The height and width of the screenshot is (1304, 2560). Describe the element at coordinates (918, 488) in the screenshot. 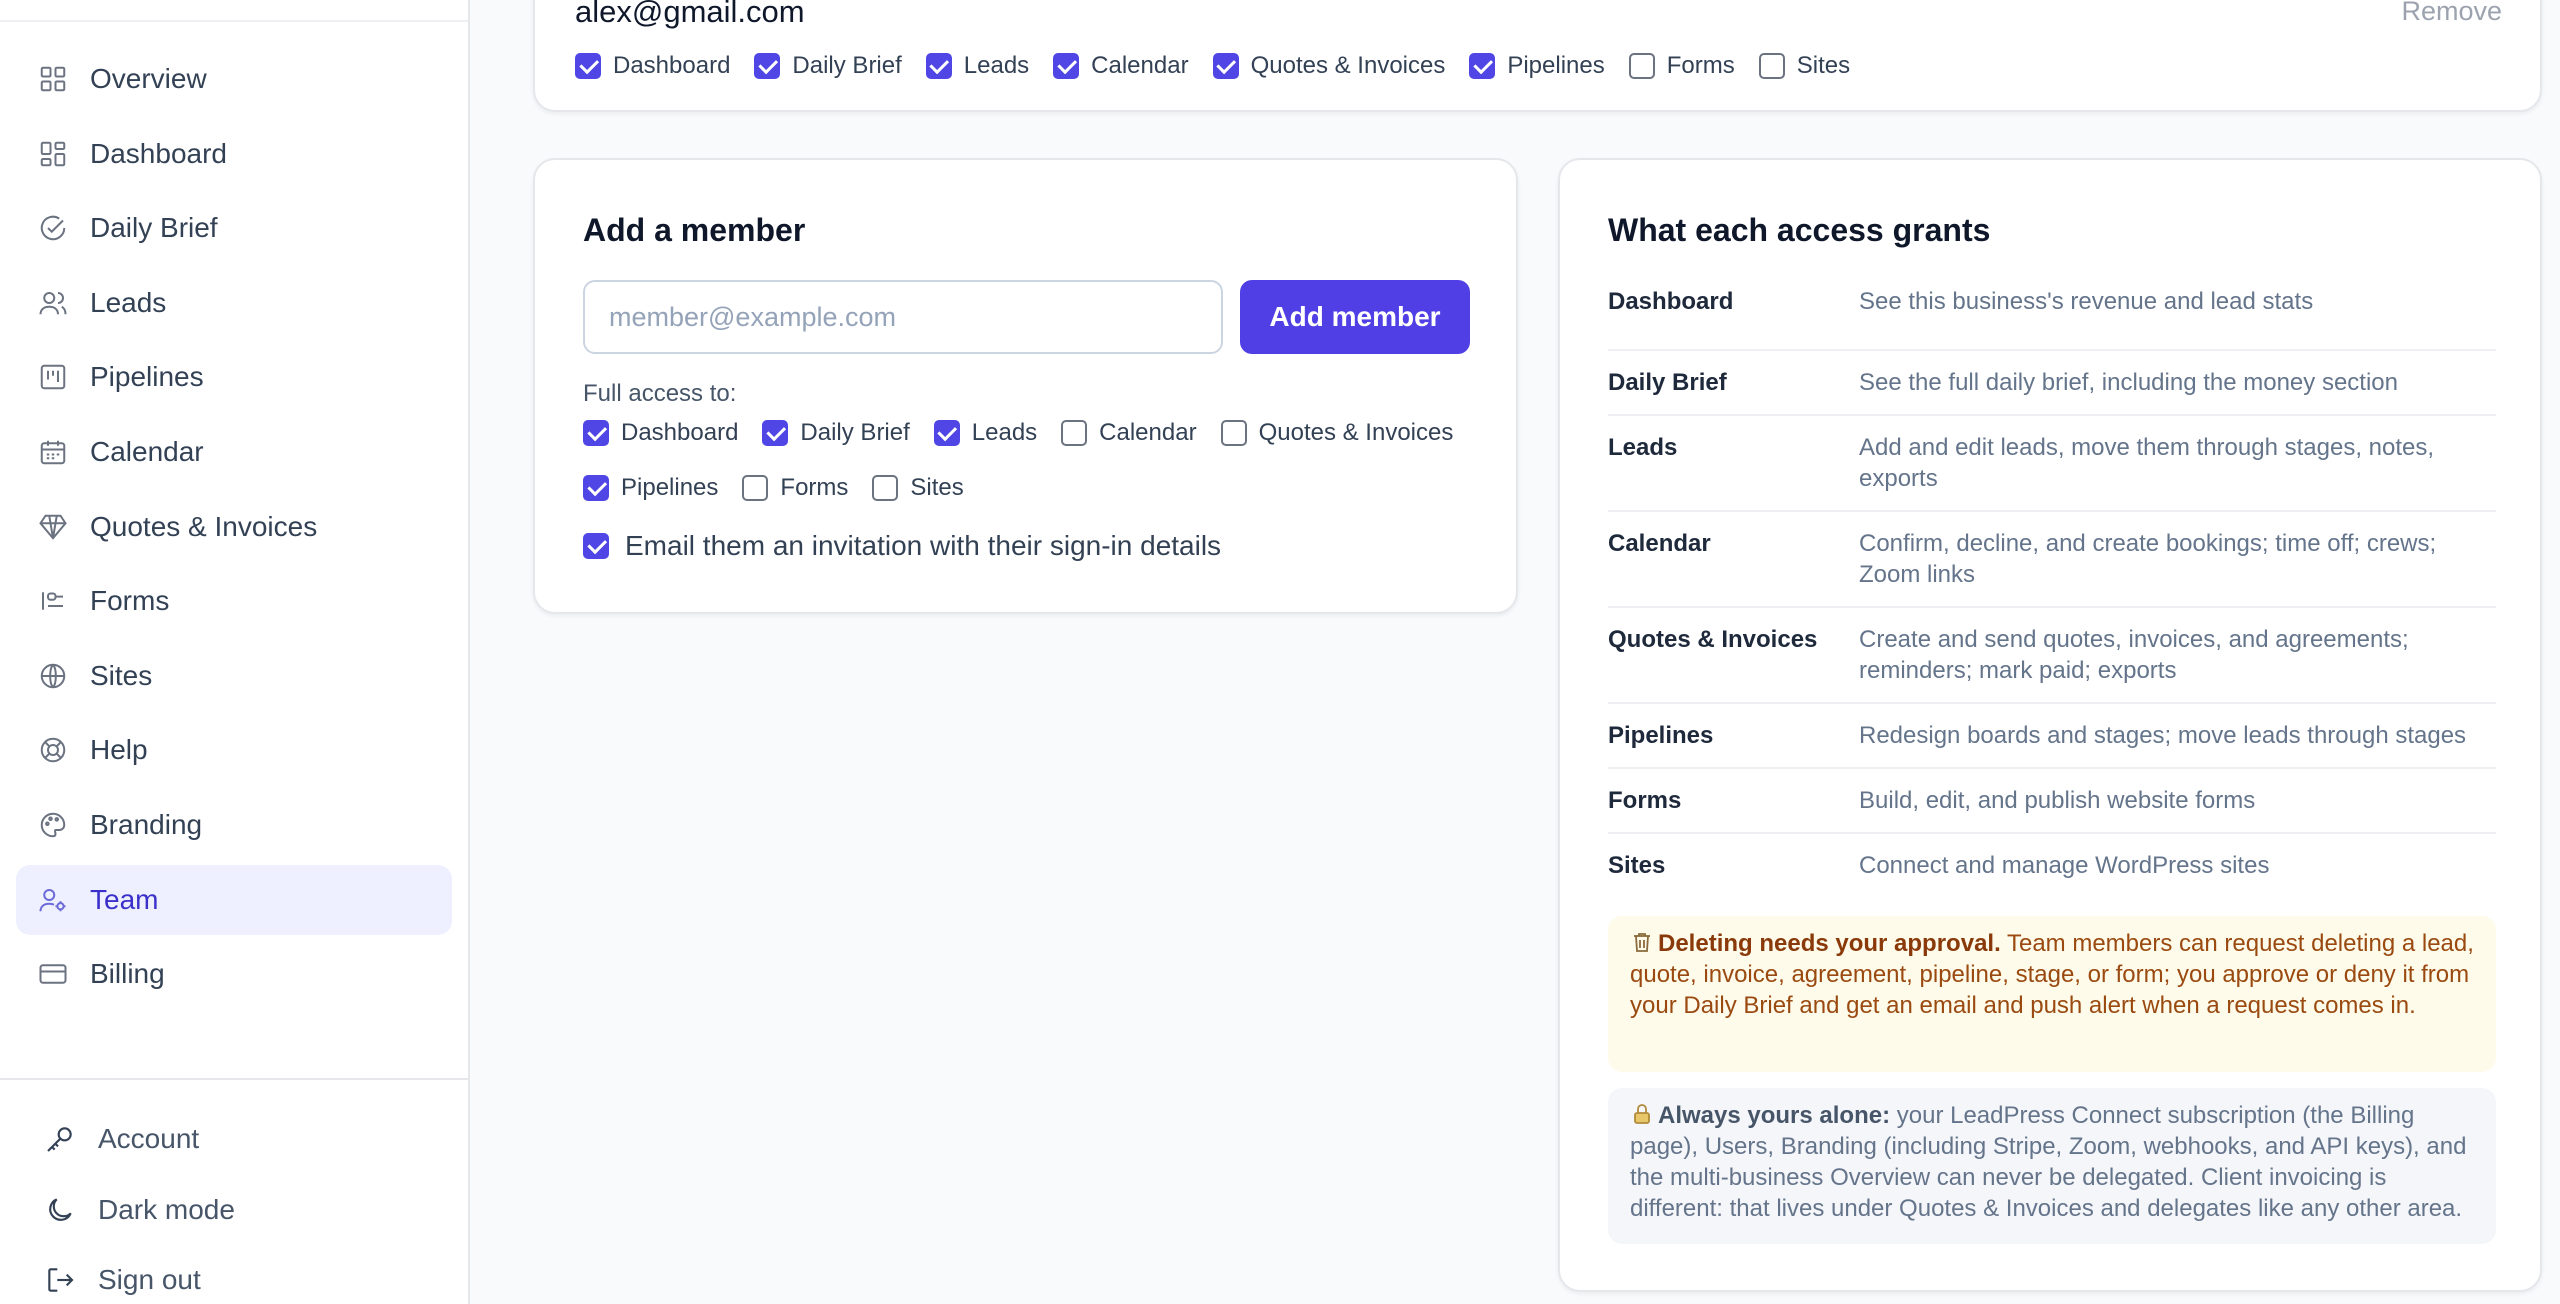

I see `new-permission-sites: Sites` at that location.